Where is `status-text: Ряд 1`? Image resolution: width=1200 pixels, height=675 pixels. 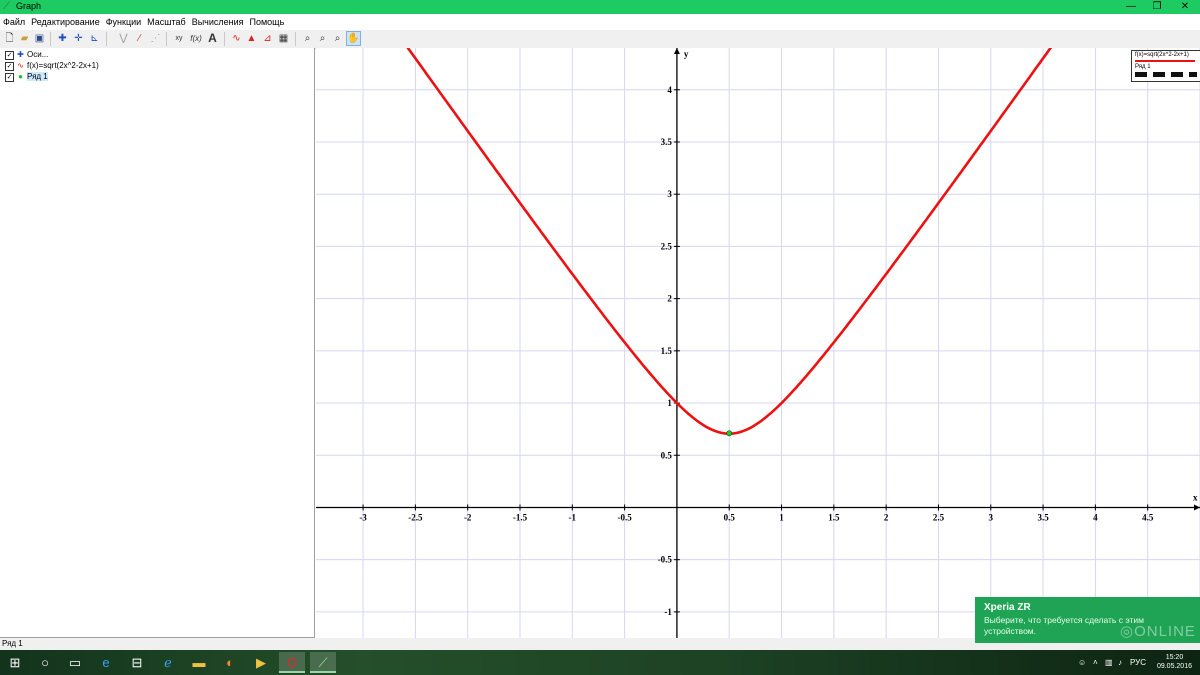 status-text: Ряд 1 is located at coordinates (12, 643).